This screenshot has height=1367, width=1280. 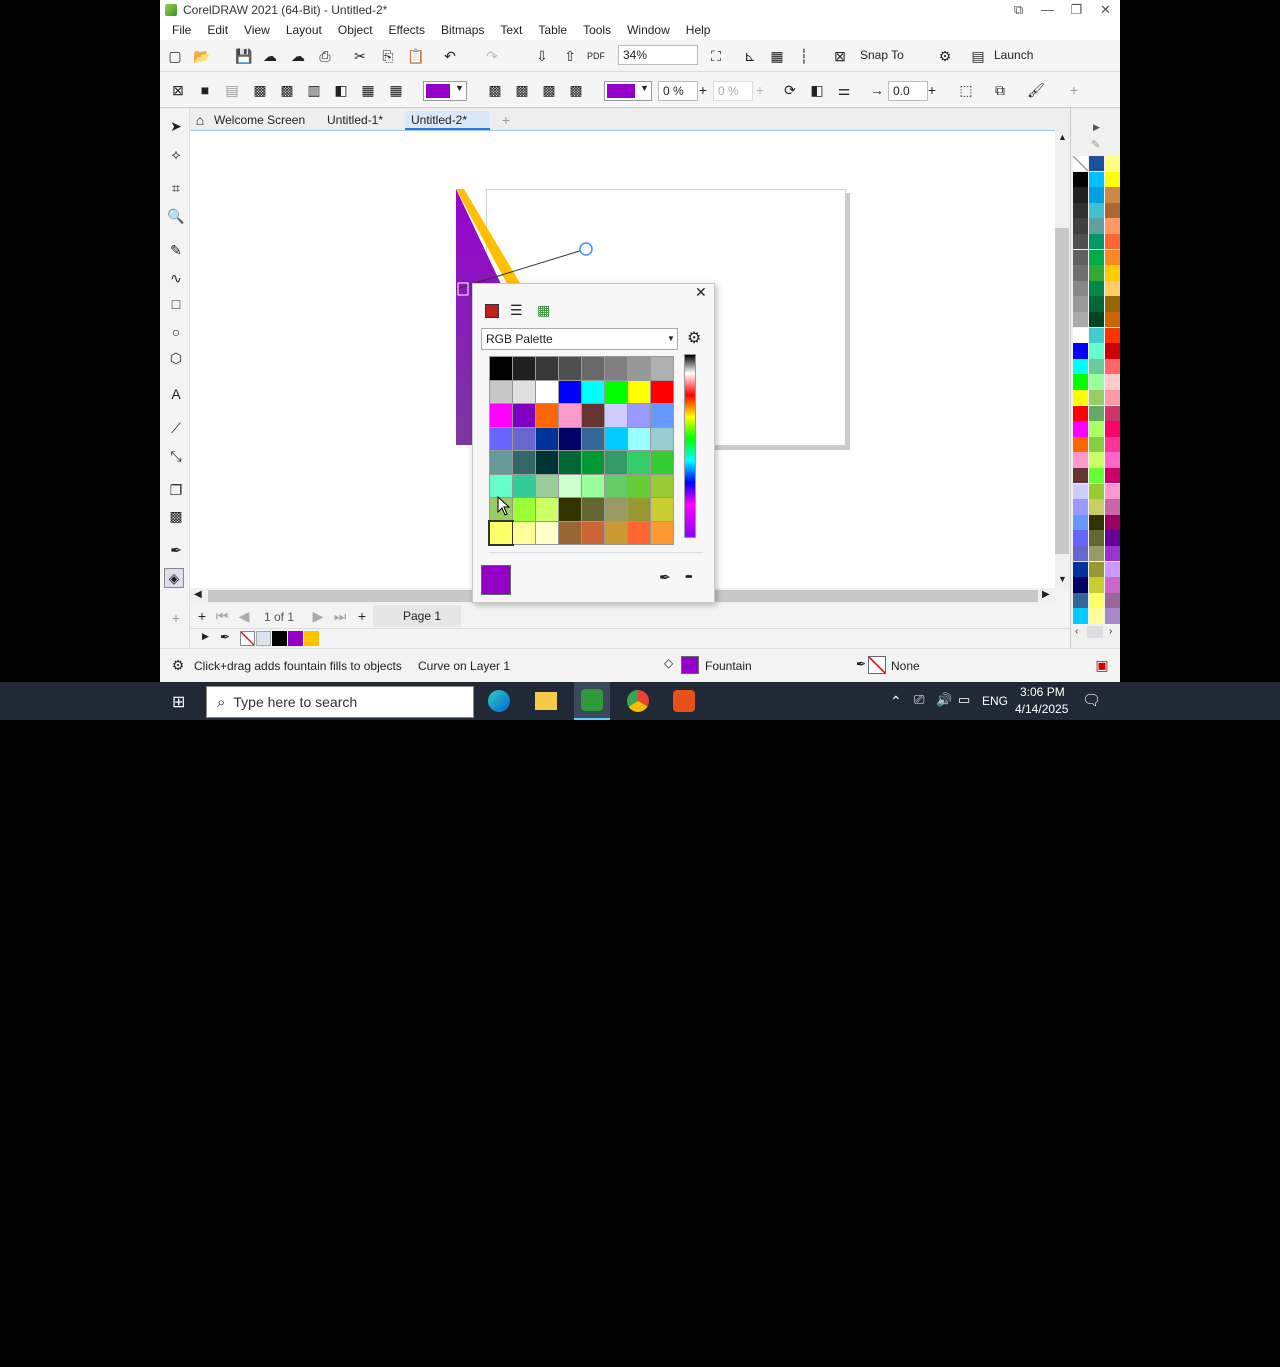 What do you see at coordinates (178, 702) in the screenshot?
I see `windows-start-icon: ⊞` at bounding box center [178, 702].